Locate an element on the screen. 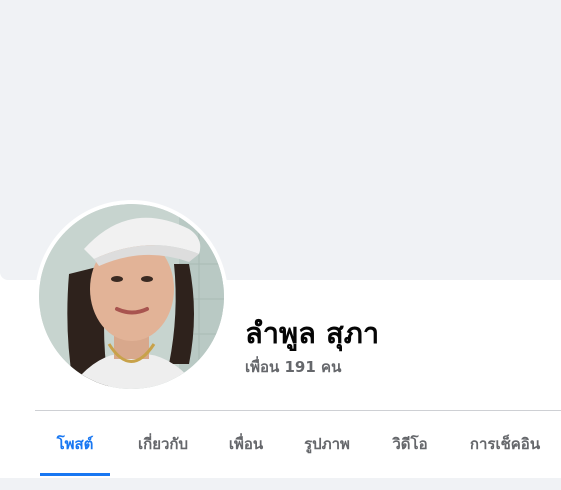  tab-videos: วิดีโอ is located at coordinates (410, 444).